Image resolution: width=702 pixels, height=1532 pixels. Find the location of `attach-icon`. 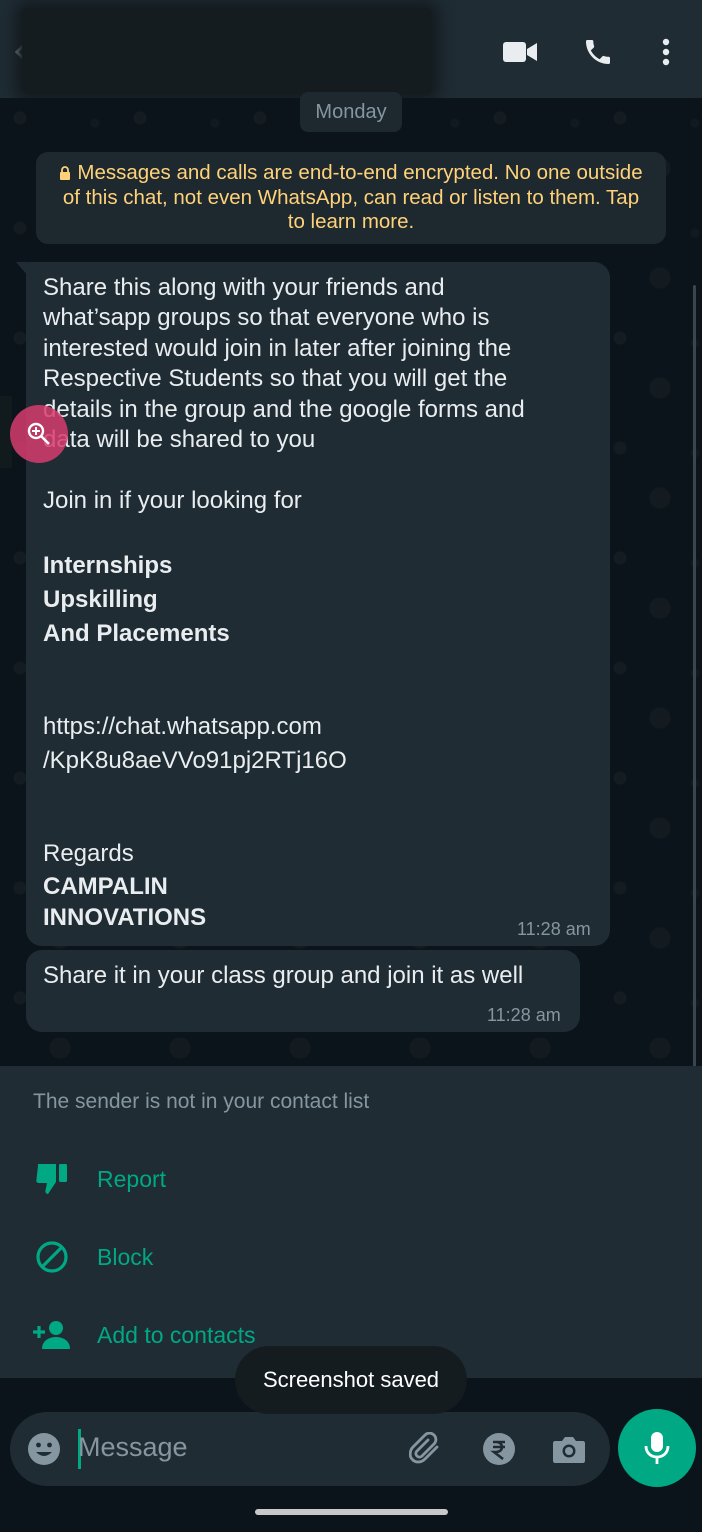

attach-icon is located at coordinates (426, 1449).